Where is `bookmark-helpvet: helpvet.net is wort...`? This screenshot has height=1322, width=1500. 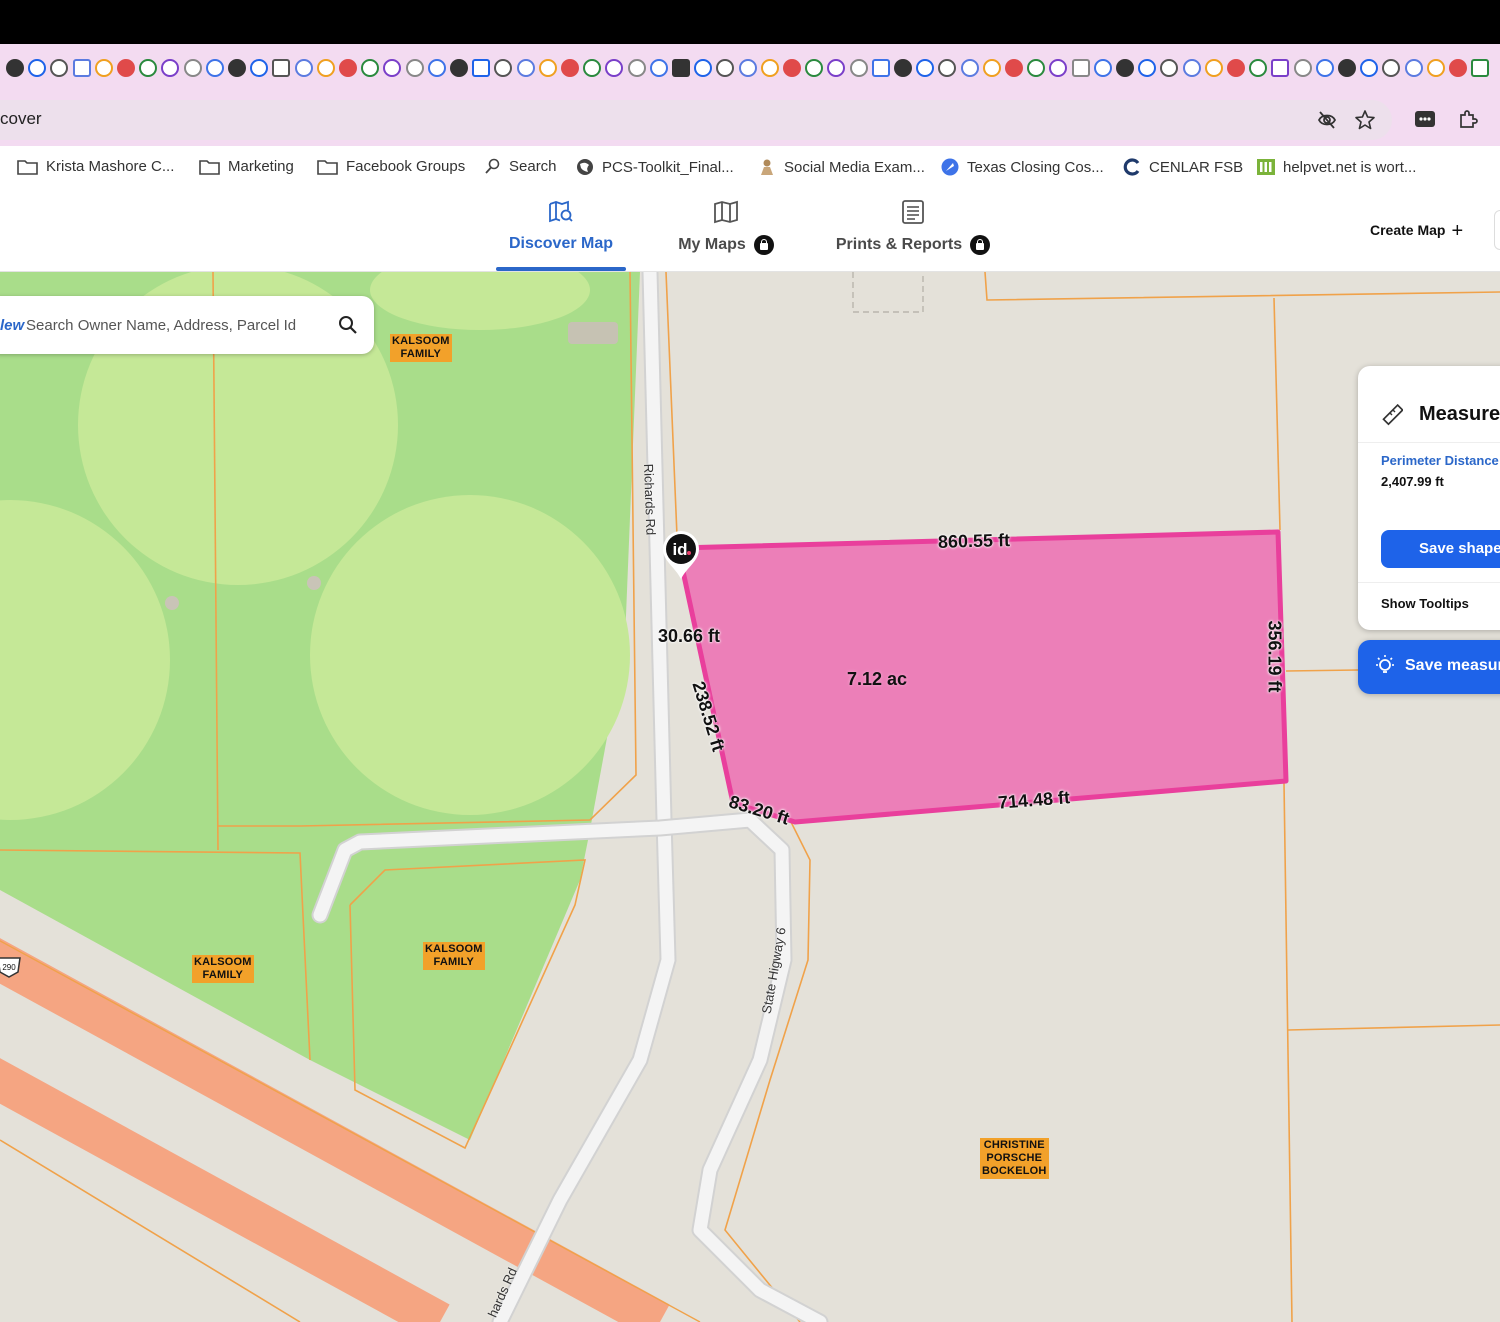
bookmark-helpvet: helpvet.net is wort... is located at coordinates (1336, 167).